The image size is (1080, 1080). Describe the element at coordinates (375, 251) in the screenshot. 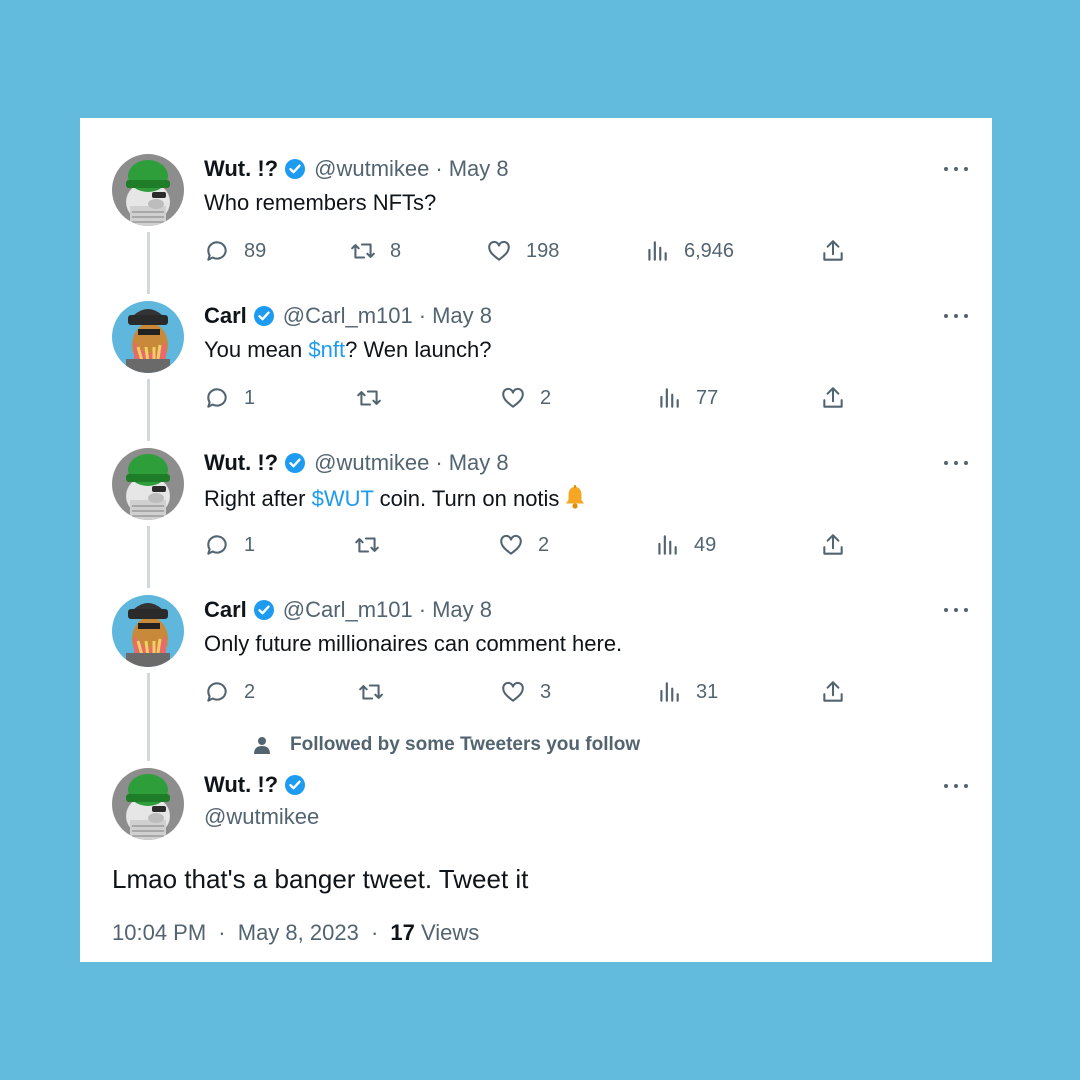

I see `retweet-button: 8` at that location.